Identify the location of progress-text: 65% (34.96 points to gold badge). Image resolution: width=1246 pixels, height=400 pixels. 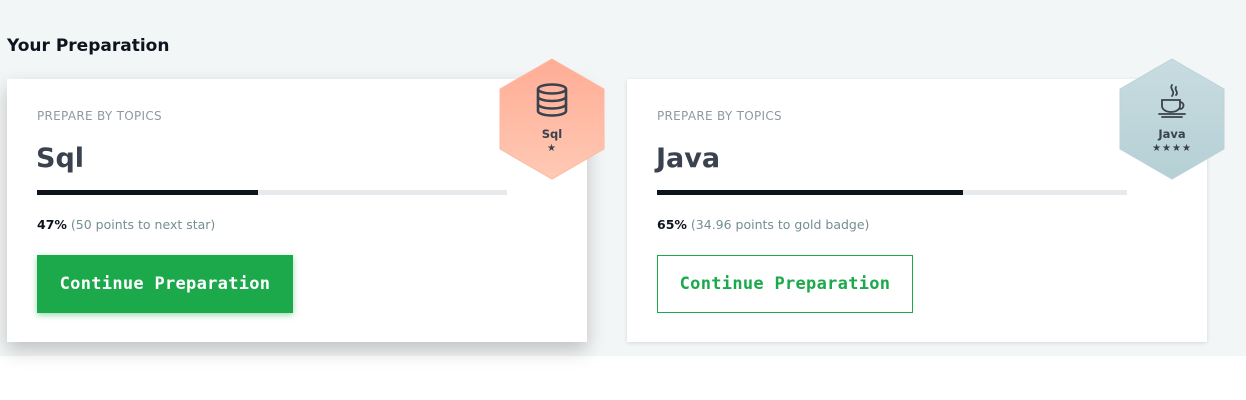
(763, 224).